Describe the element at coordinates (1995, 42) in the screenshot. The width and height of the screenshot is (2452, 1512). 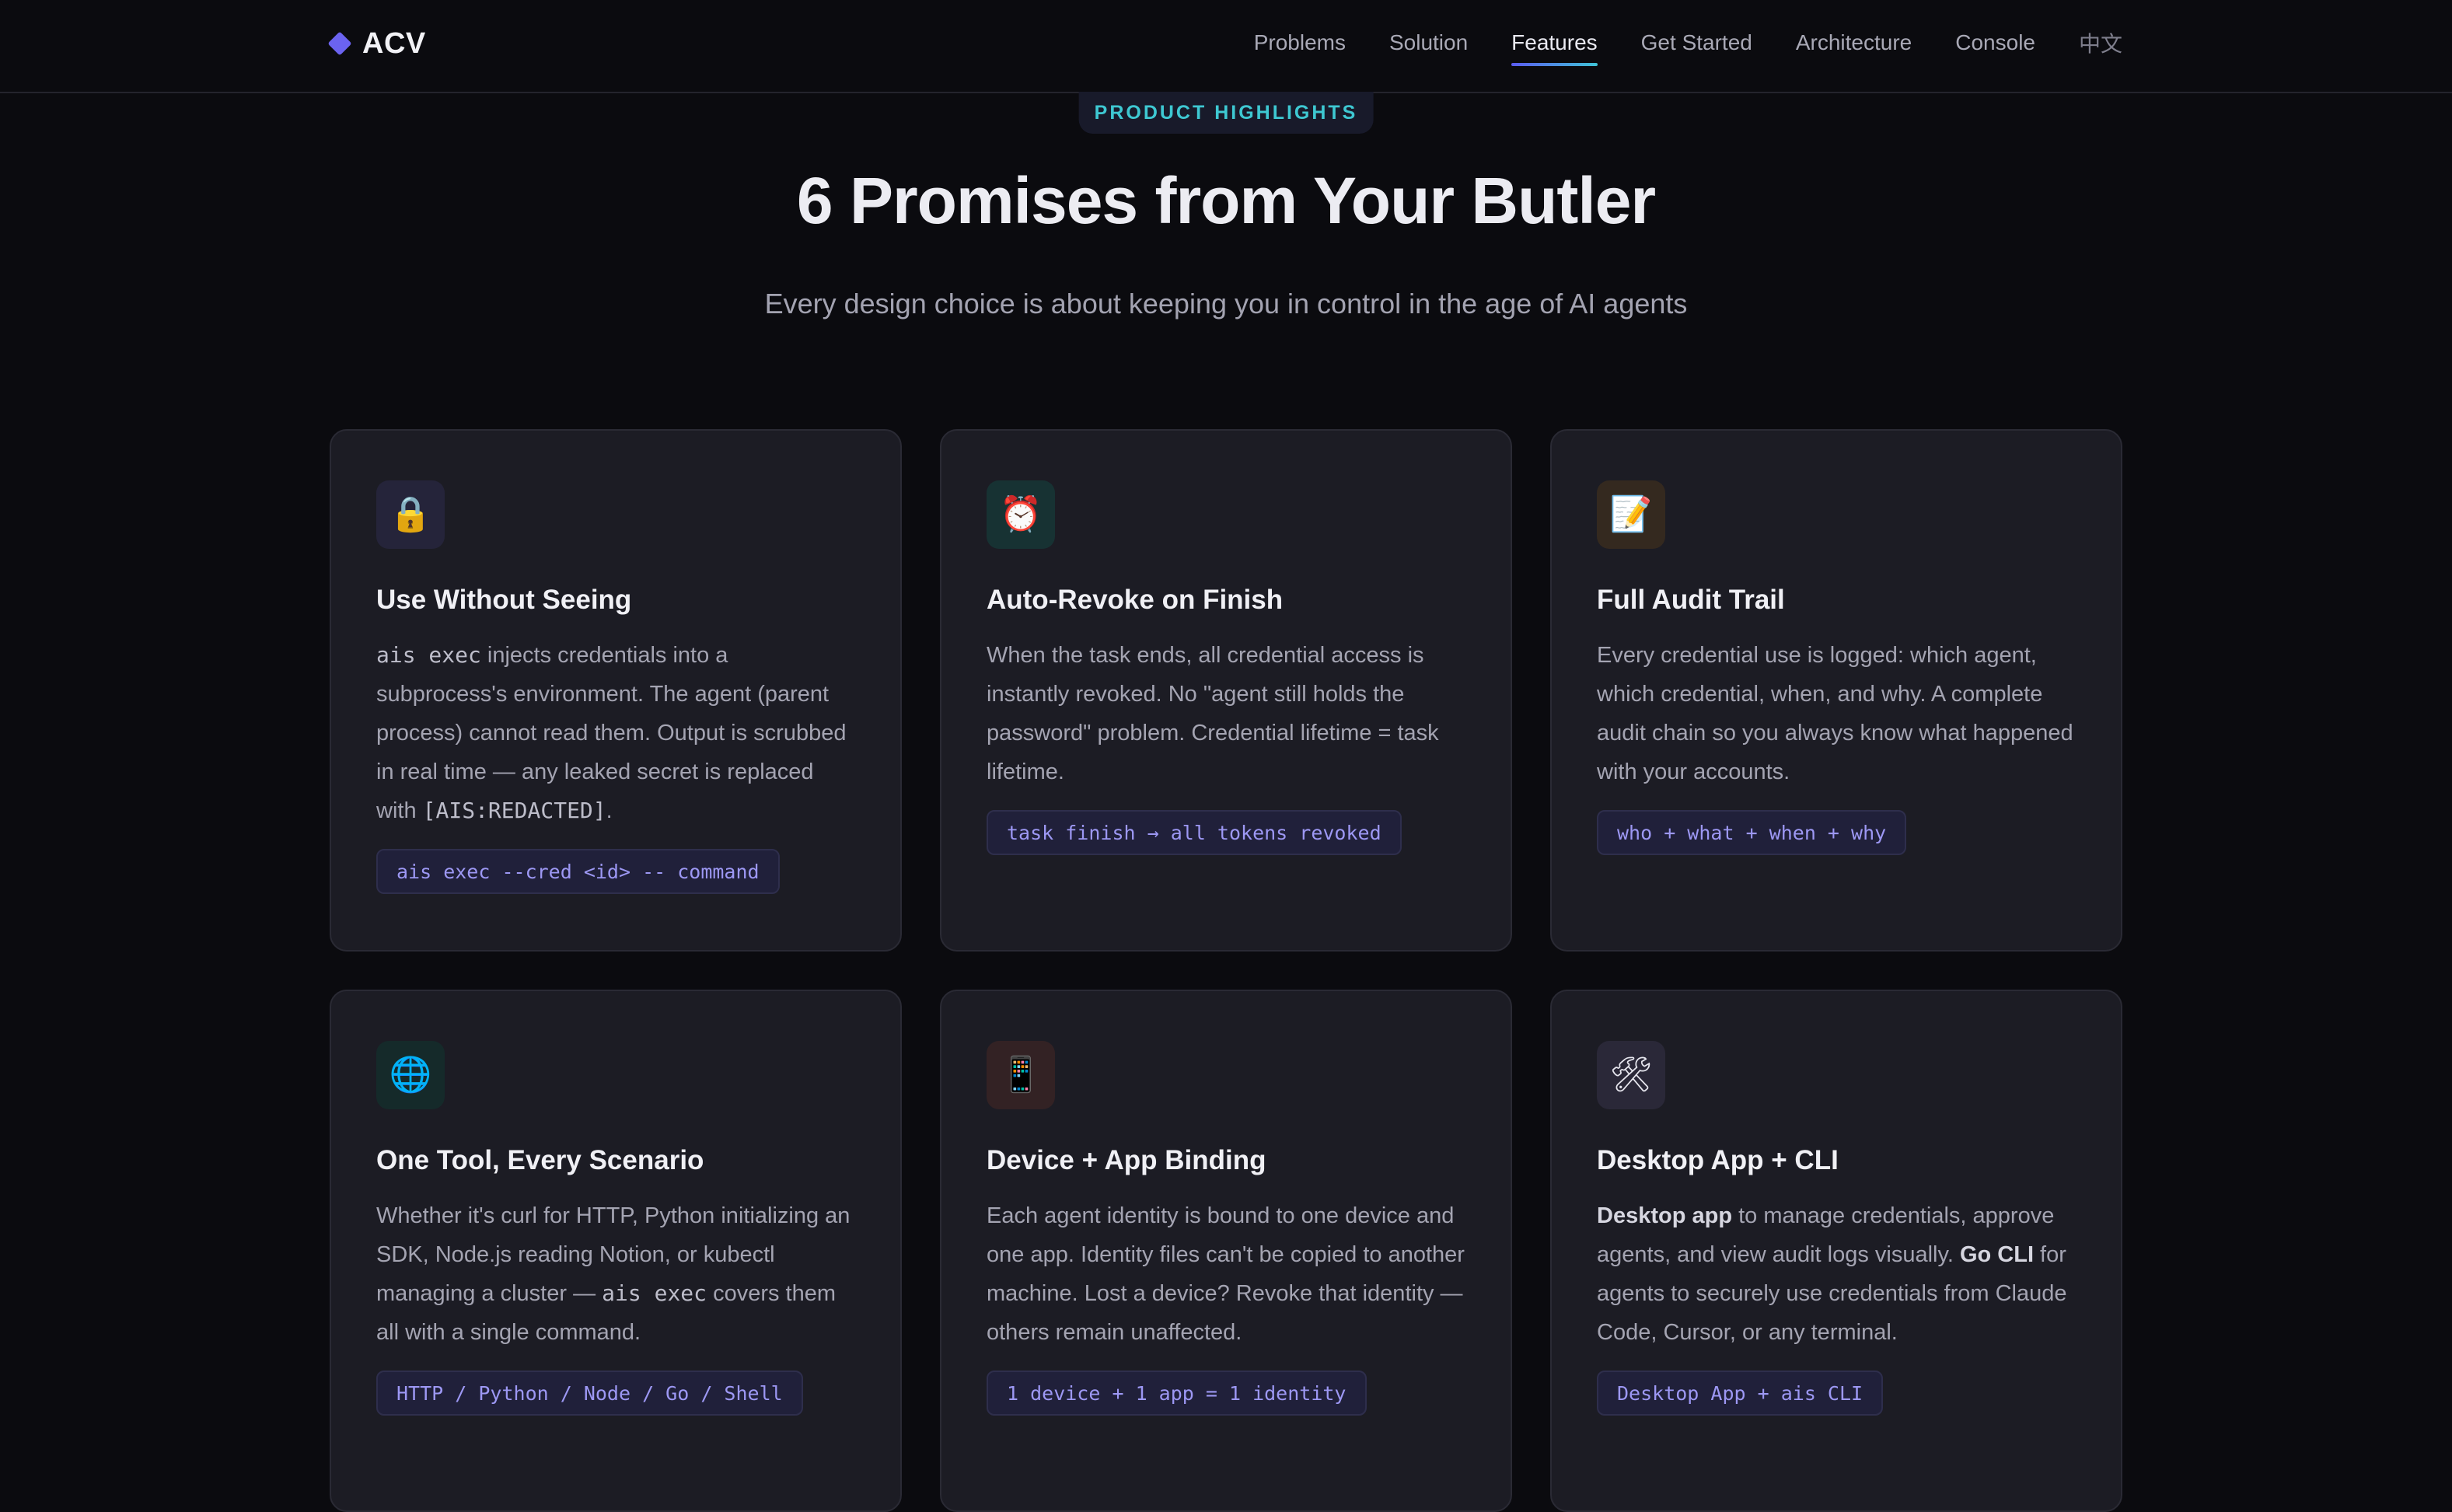
I see `nav-link-console: Console` at that location.